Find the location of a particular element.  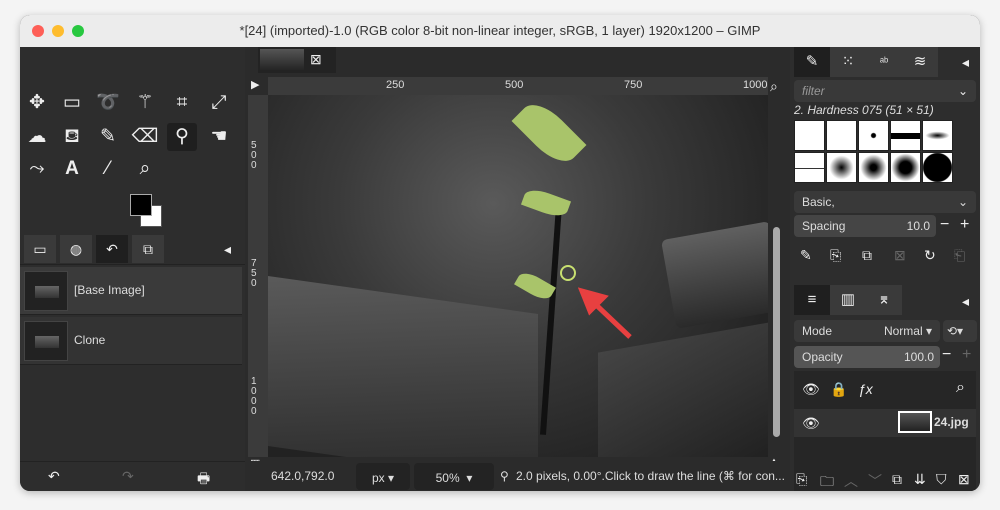

zoom-image-icon: ⌕ is located at coordinates (774, 86).